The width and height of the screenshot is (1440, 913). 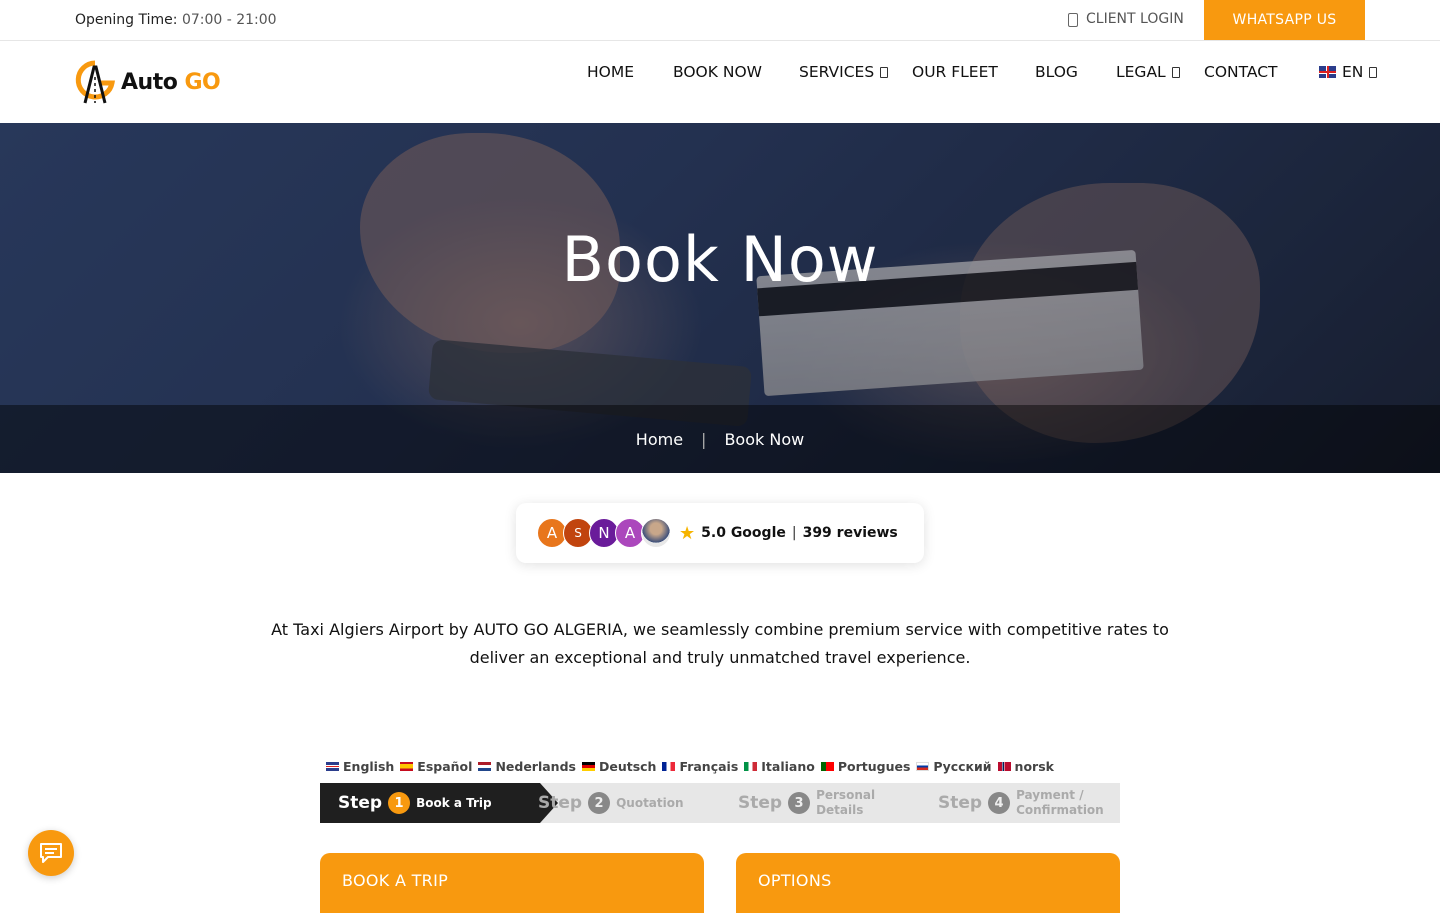 What do you see at coordinates (95, 82) in the screenshot?
I see `logo-icon` at bounding box center [95, 82].